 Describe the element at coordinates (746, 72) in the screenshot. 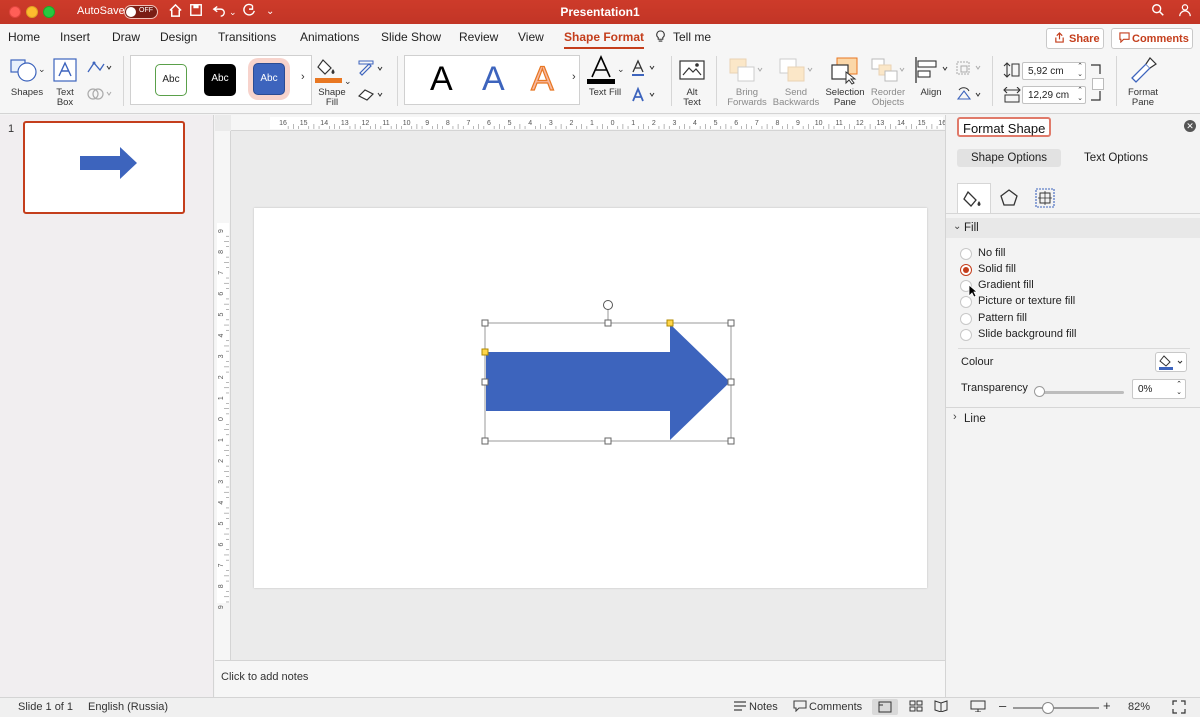

I see `bring-forwards-icon` at that location.